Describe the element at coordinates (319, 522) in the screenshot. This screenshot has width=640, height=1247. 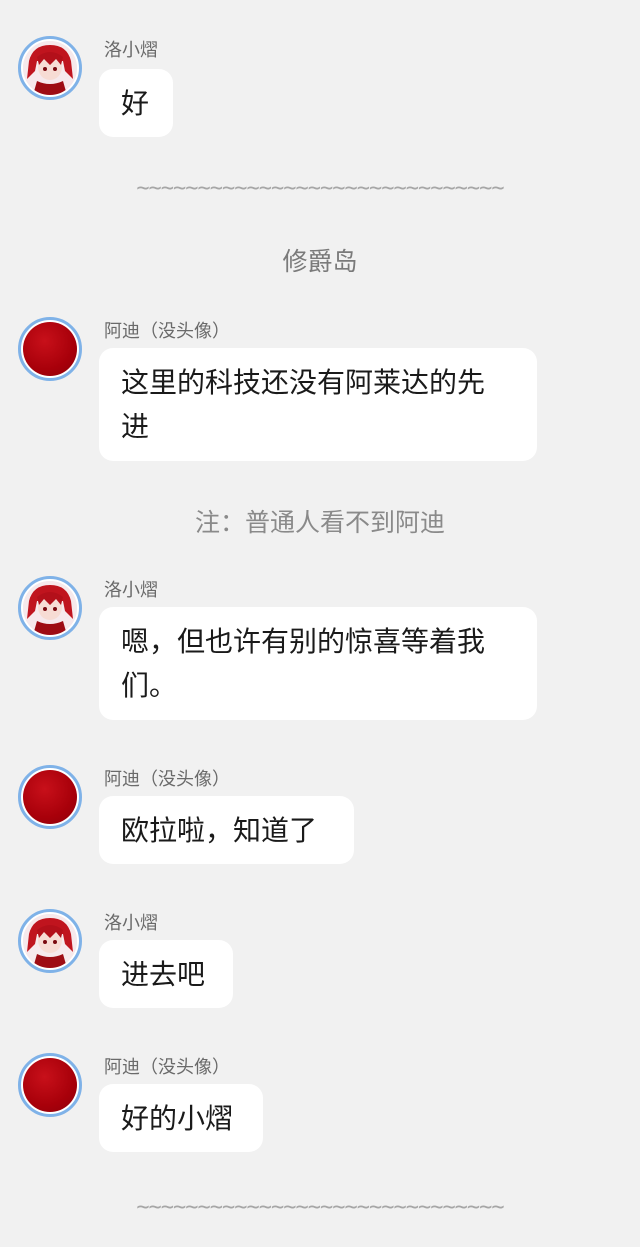
I see `narration-note: 注：普通人看不到阿迪` at that location.